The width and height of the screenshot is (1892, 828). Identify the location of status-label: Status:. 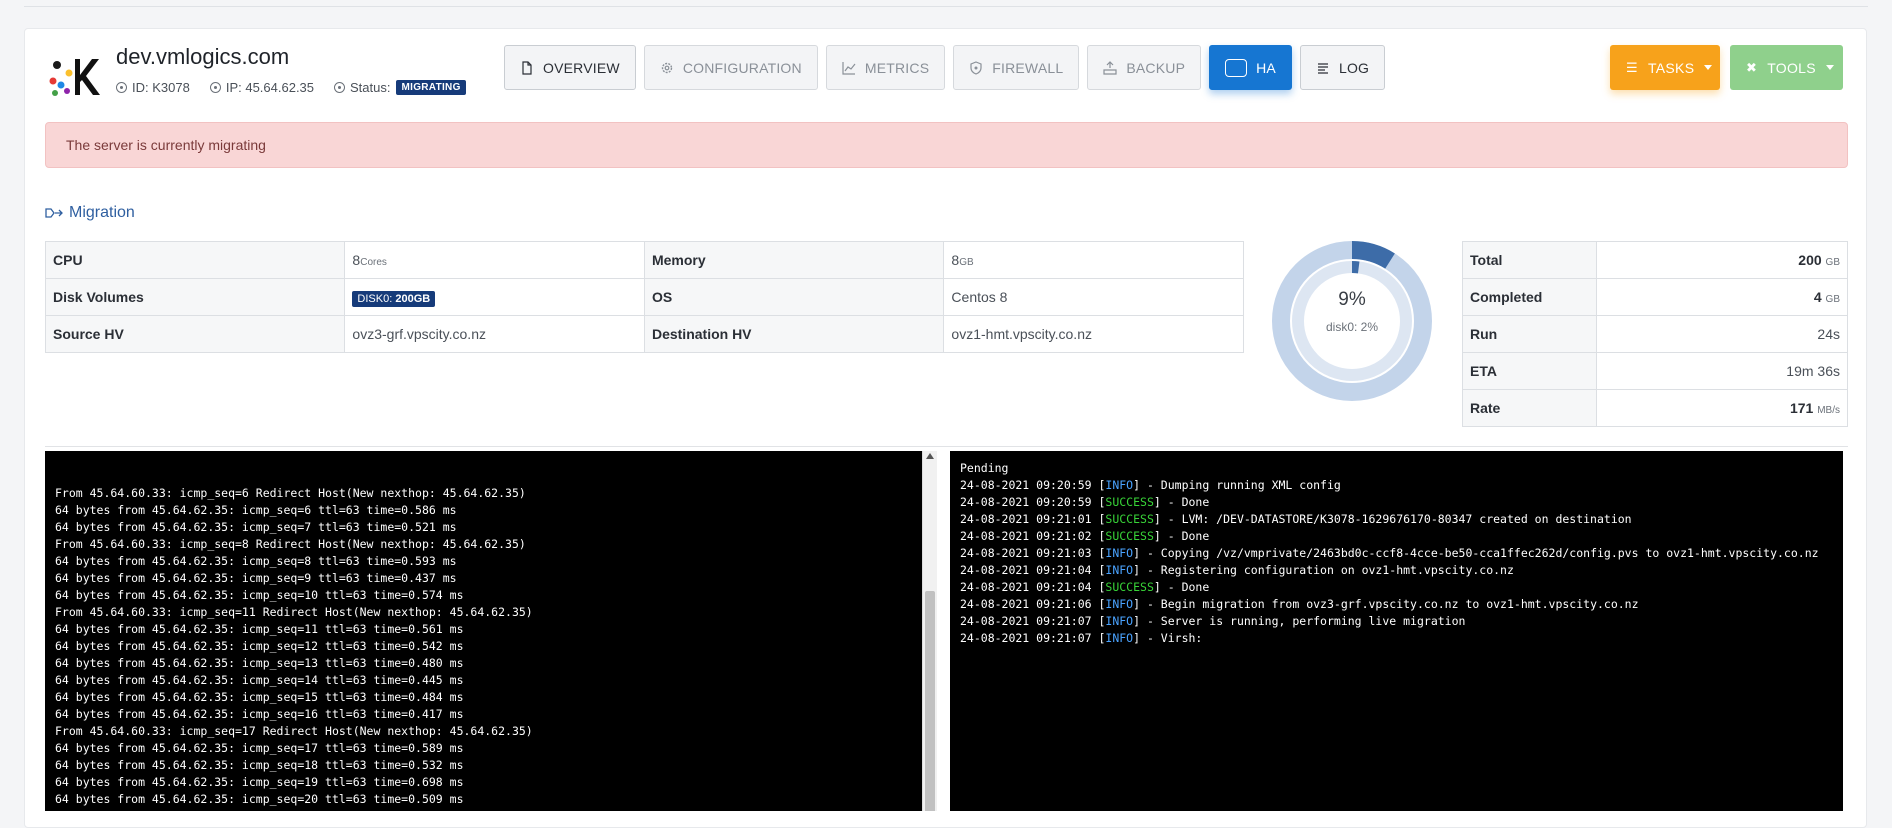
(370, 87).